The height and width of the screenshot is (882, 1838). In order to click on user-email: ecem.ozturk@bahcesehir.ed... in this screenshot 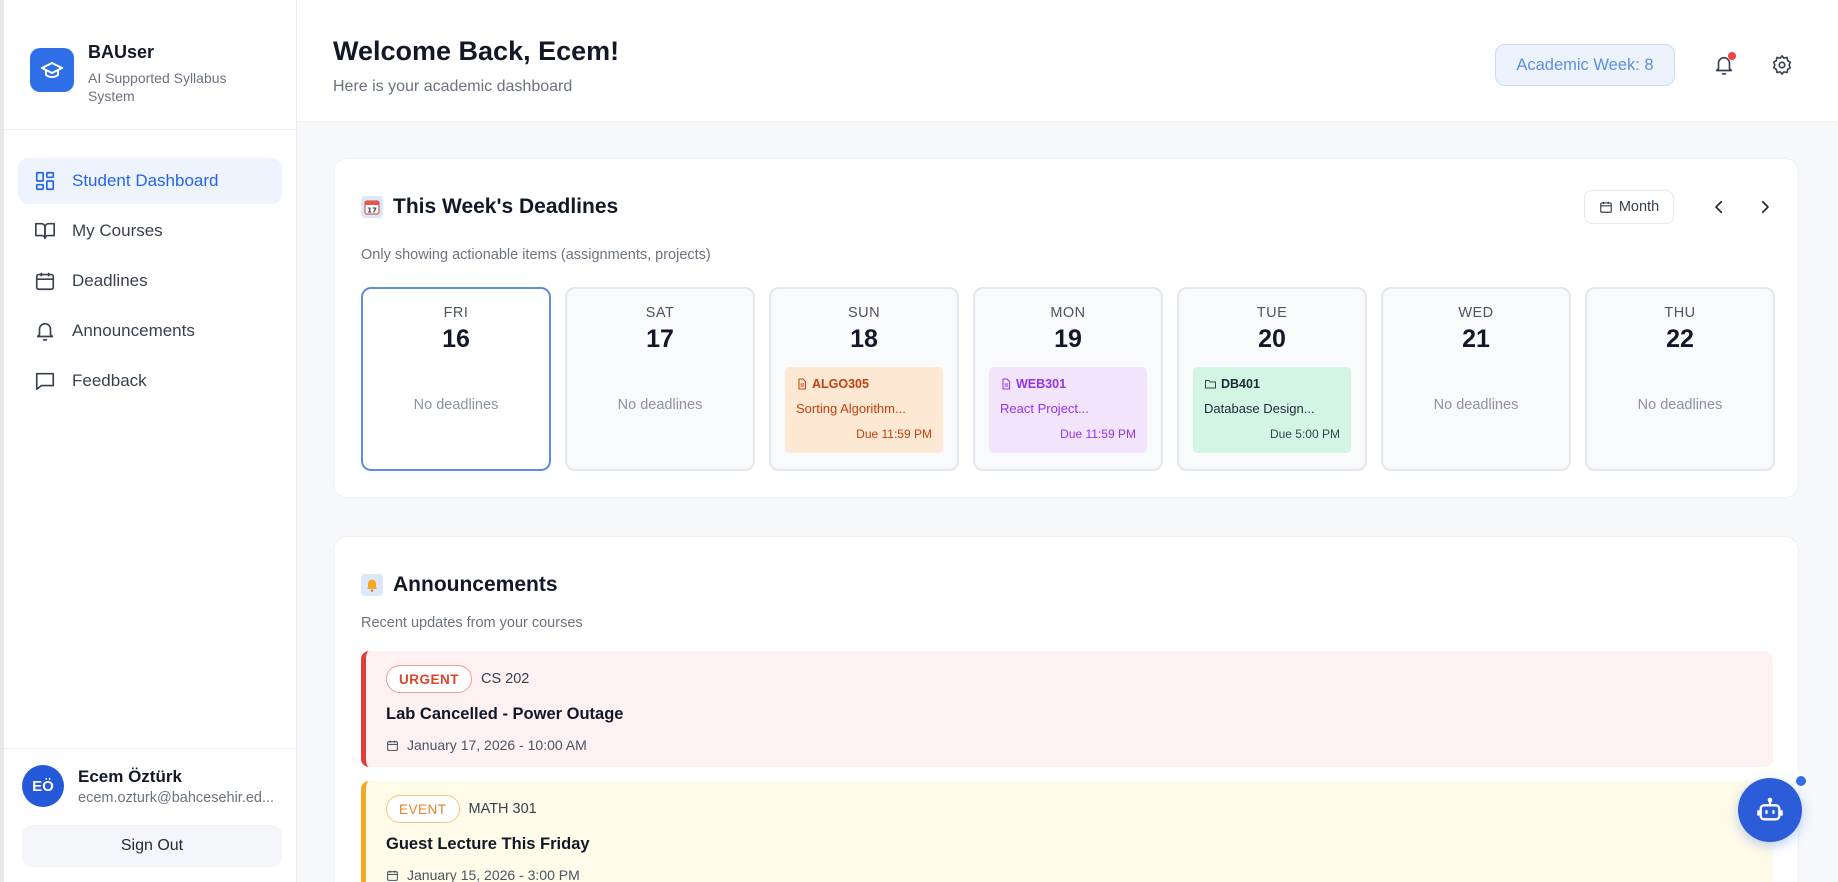, I will do `click(176, 797)`.